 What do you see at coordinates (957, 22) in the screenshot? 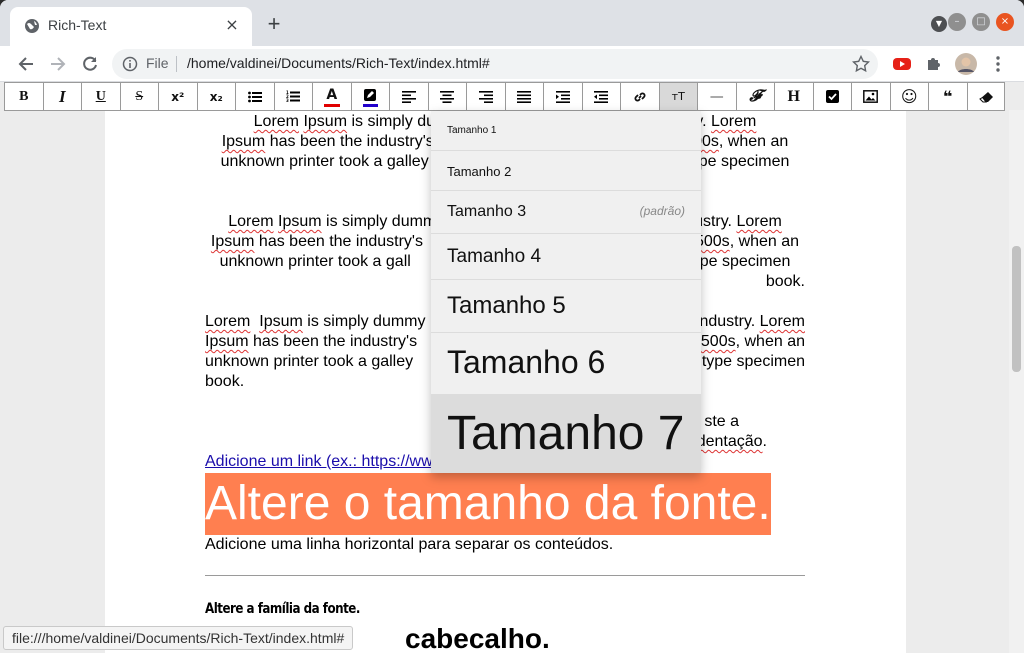
I see `minimize-icon: –` at bounding box center [957, 22].